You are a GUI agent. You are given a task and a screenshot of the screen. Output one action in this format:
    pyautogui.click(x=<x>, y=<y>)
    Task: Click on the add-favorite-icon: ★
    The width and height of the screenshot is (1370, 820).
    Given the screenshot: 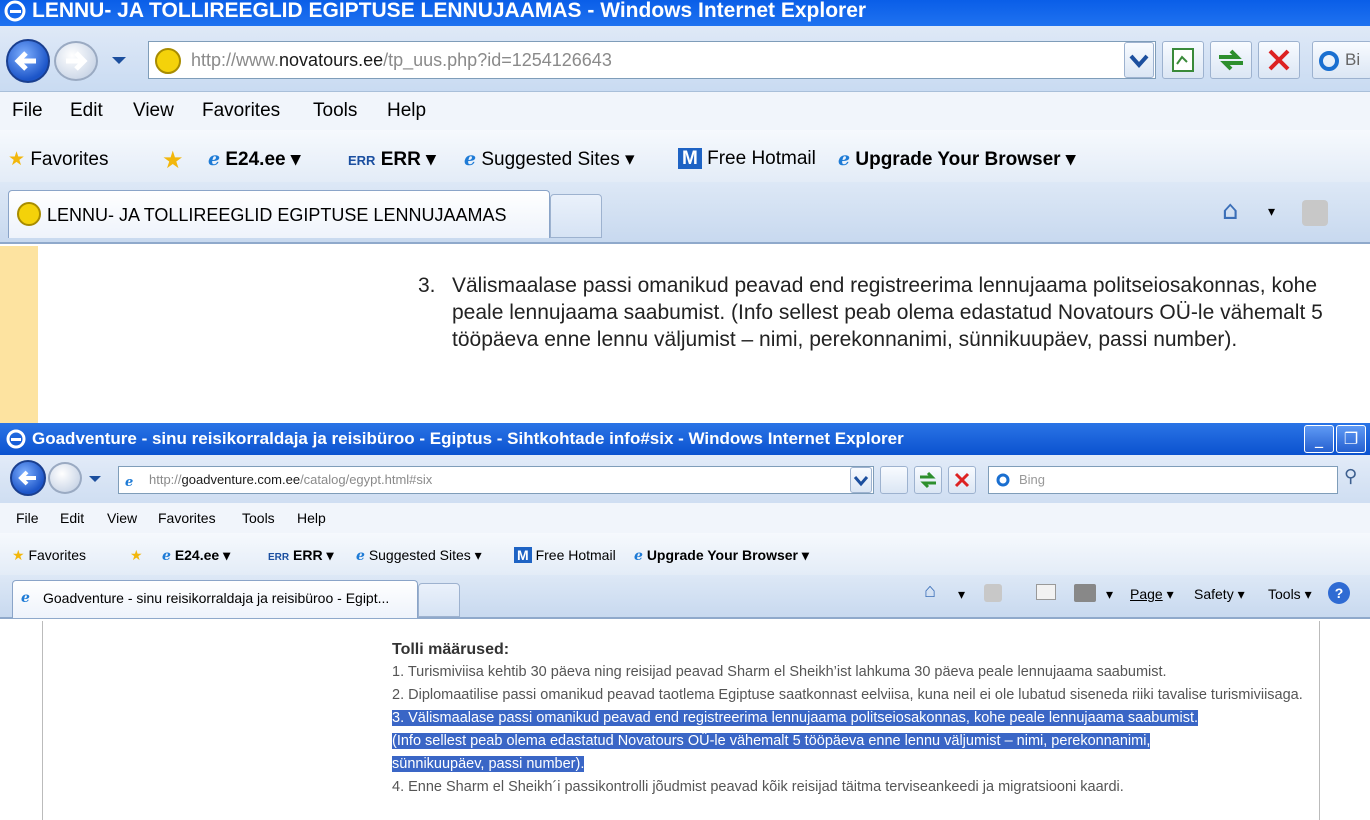 What is the action you would take?
    pyautogui.click(x=136, y=555)
    